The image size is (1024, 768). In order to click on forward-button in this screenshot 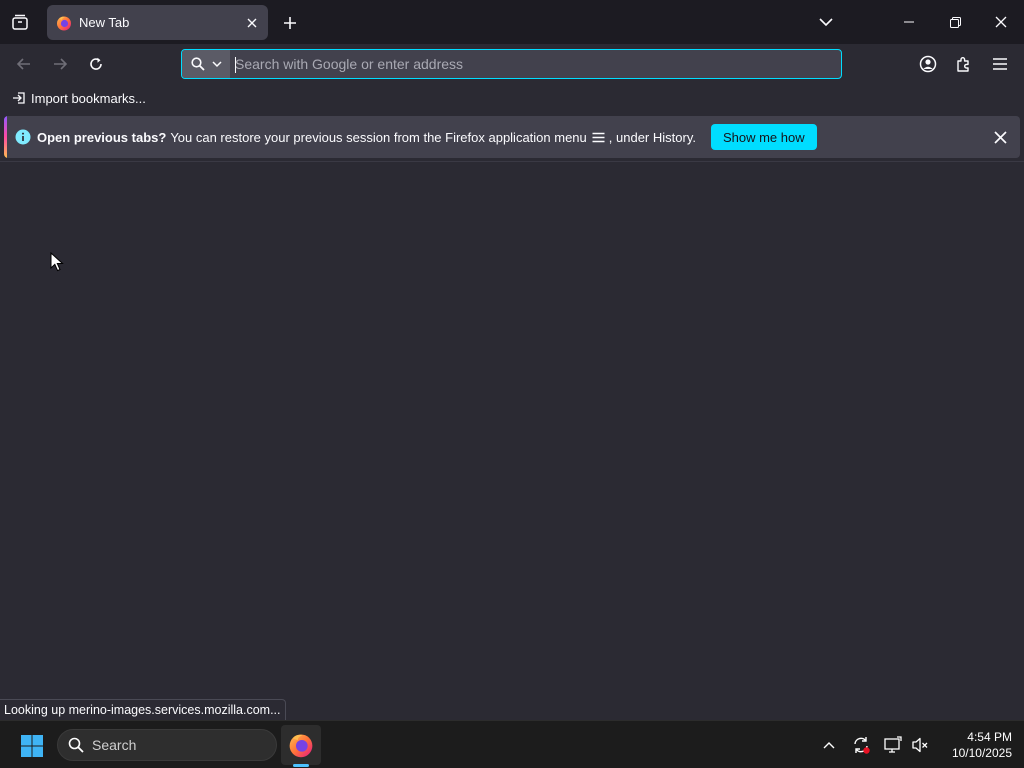, I will do `click(60, 64)`.